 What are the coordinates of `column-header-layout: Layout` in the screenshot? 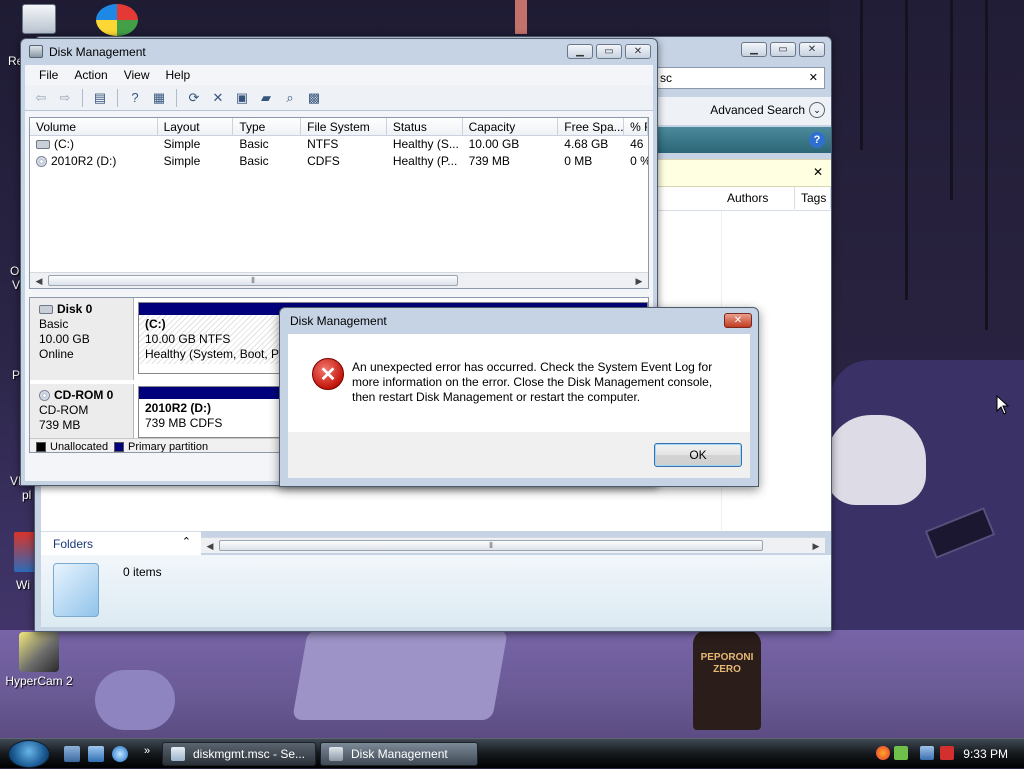 It's located at (196, 126).